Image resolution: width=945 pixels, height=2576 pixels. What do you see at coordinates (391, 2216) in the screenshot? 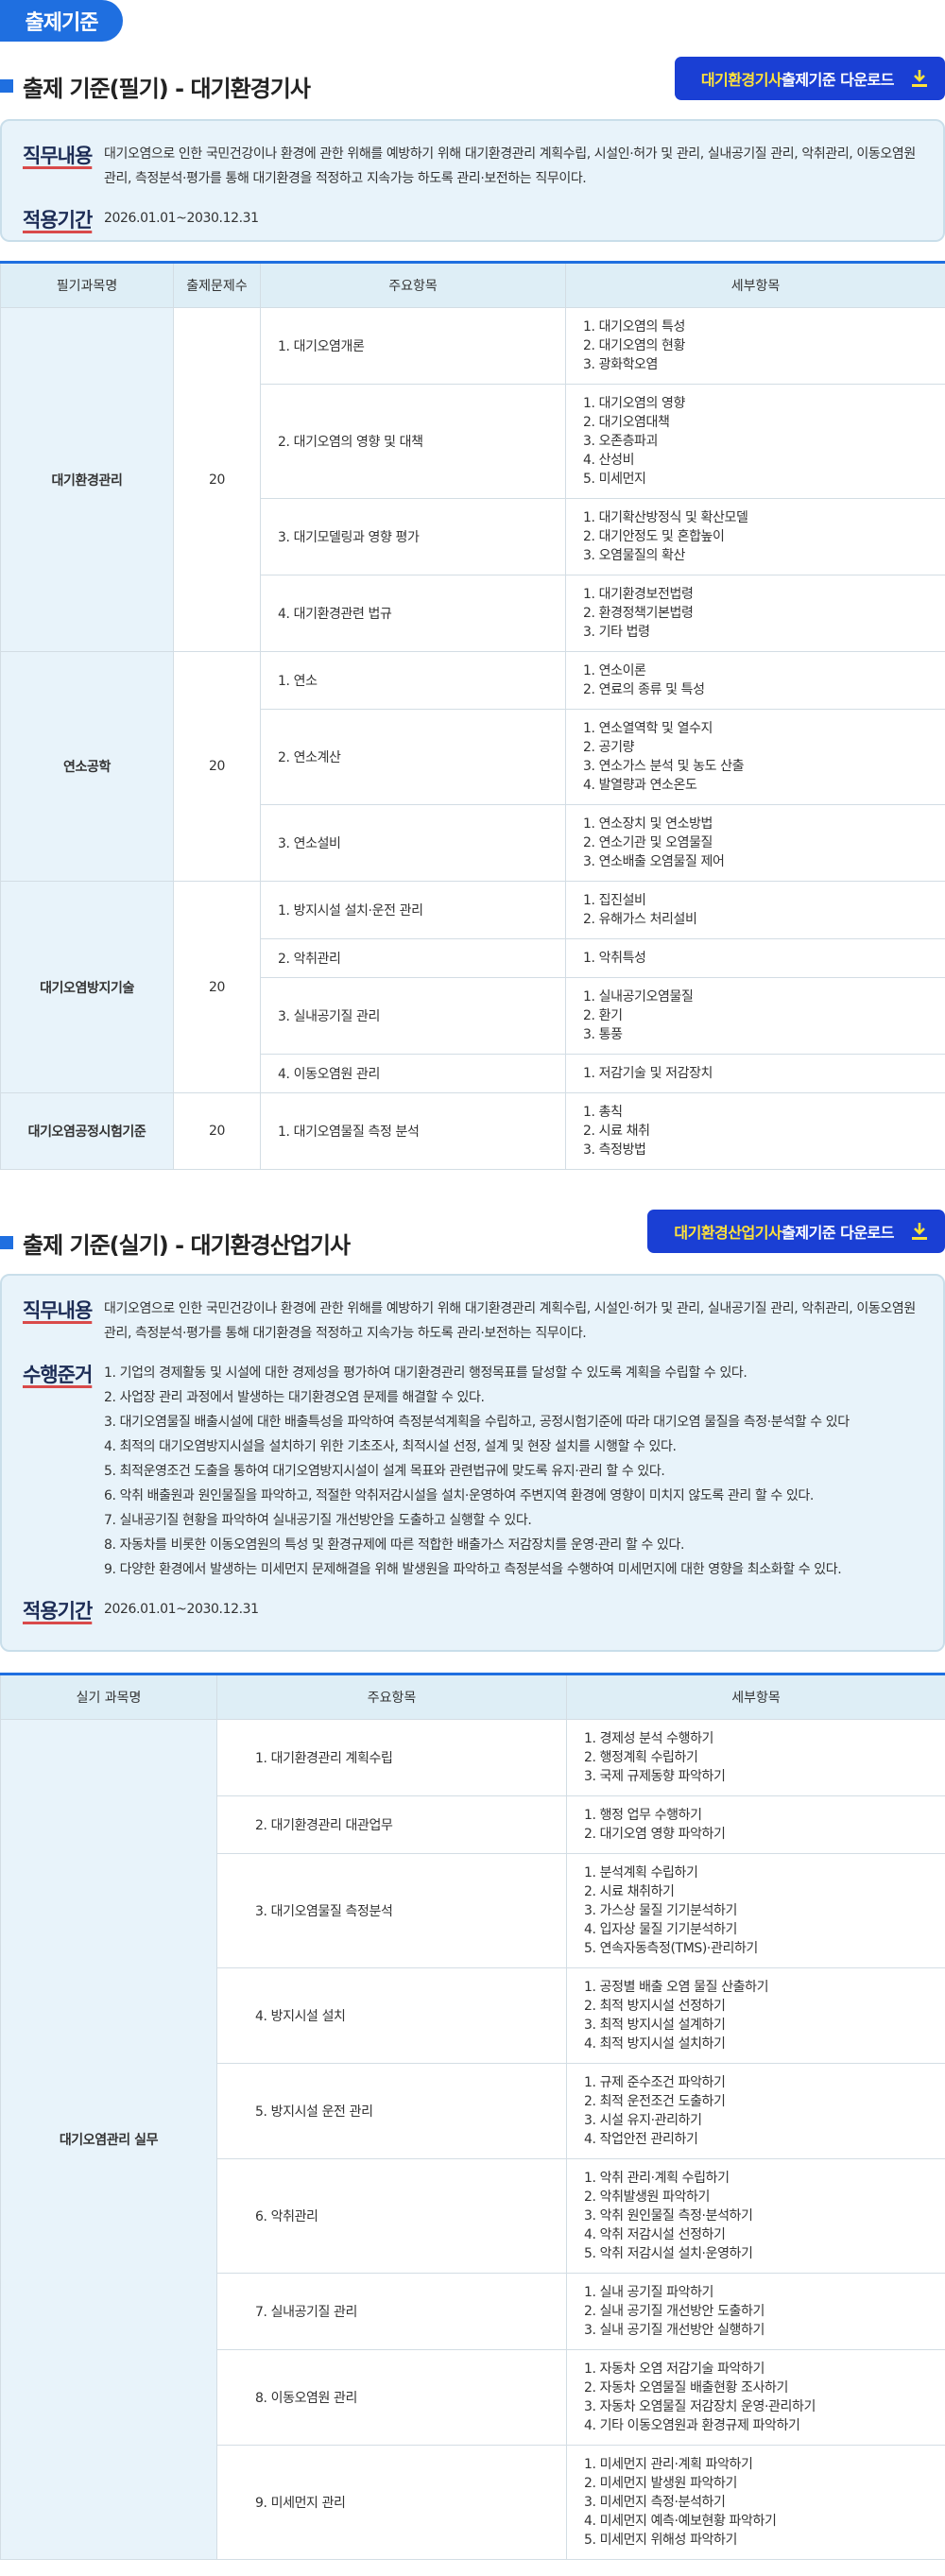
I see `main-item: 6. 악취관리` at bounding box center [391, 2216].